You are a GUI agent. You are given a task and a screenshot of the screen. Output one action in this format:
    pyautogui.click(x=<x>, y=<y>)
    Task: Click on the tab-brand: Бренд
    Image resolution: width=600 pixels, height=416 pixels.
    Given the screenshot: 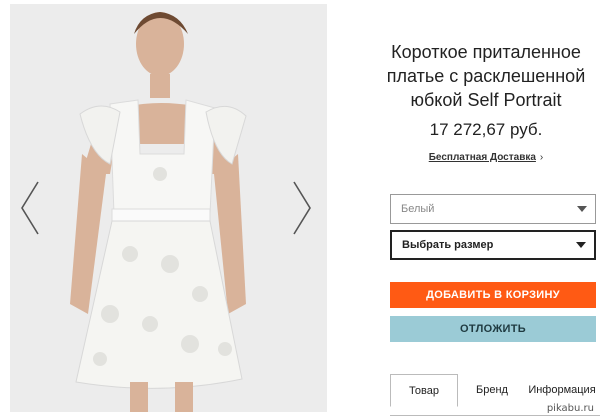 What is the action you would take?
    pyautogui.click(x=492, y=390)
    